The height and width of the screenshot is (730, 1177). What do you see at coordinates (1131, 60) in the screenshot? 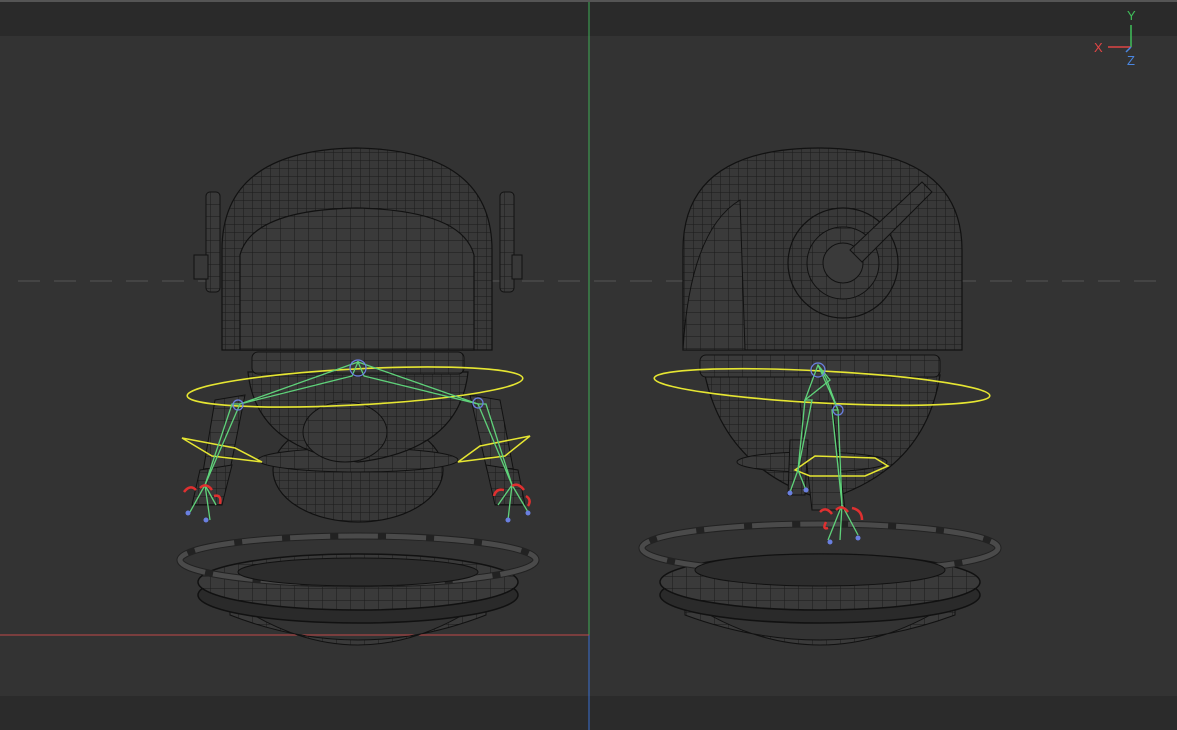
I see `gizmo-z-label: Z` at bounding box center [1131, 60].